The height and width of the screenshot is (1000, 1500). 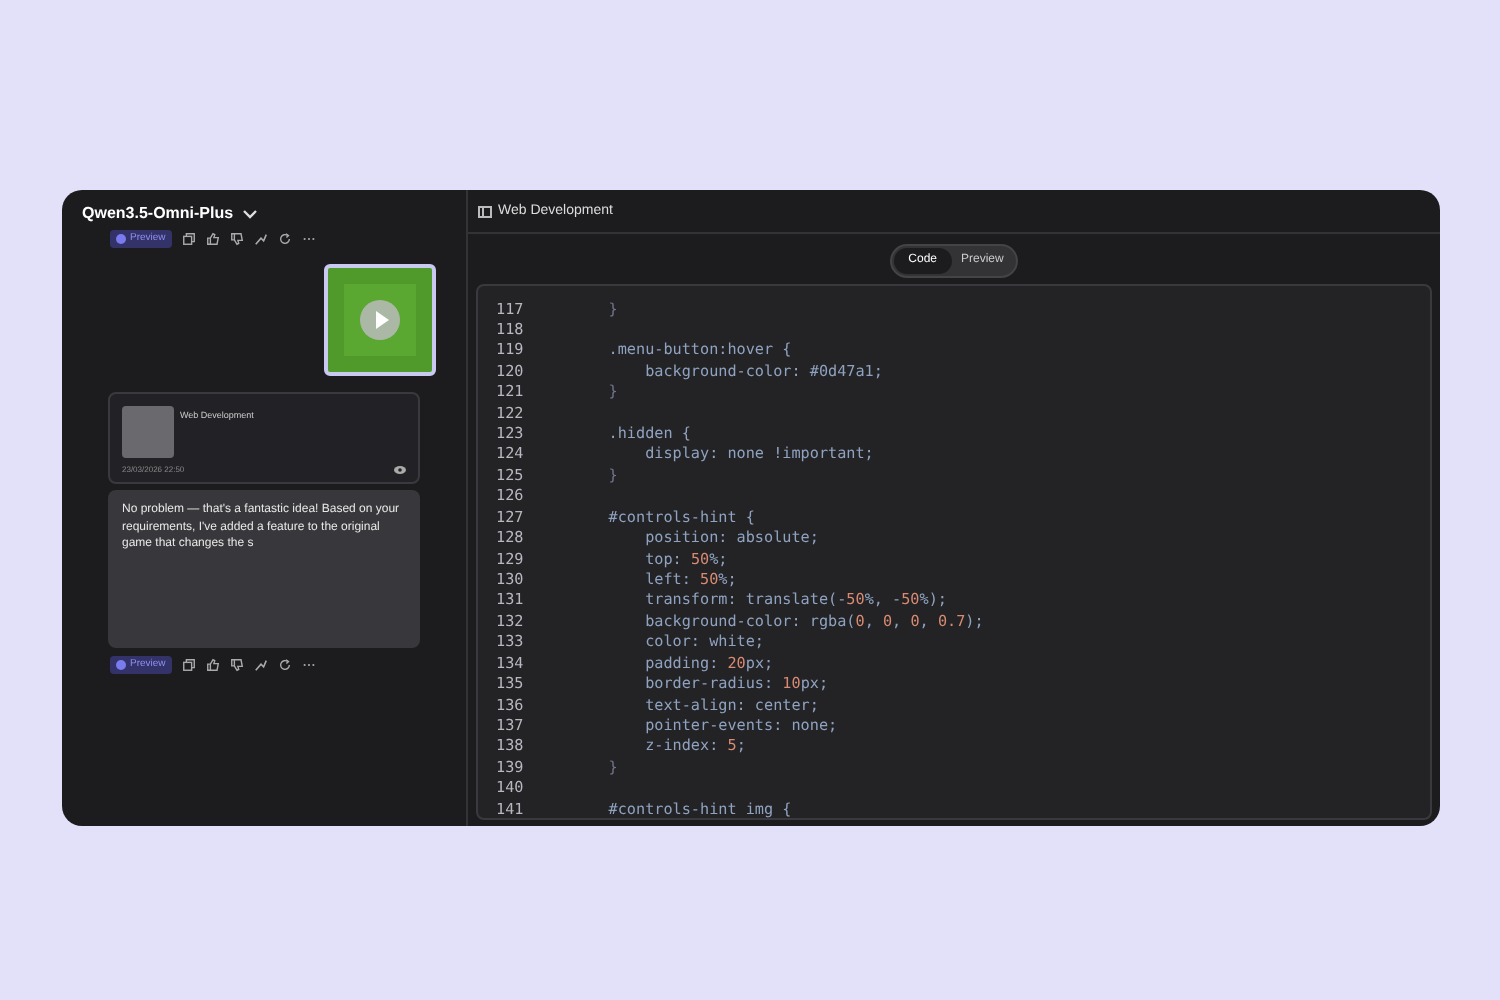 I want to click on eye-icon, so click(x=400, y=470).